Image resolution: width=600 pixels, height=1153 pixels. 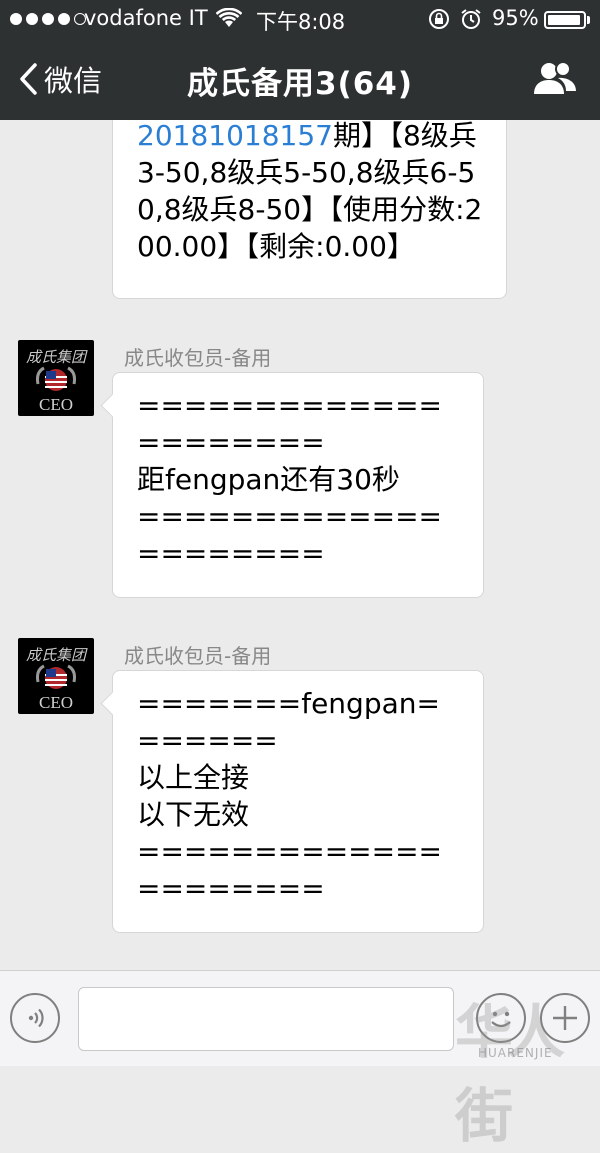 What do you see at coordinates (266, 1019) in the screenshot?
I see `message-input` at bounding box center [266, 1019].